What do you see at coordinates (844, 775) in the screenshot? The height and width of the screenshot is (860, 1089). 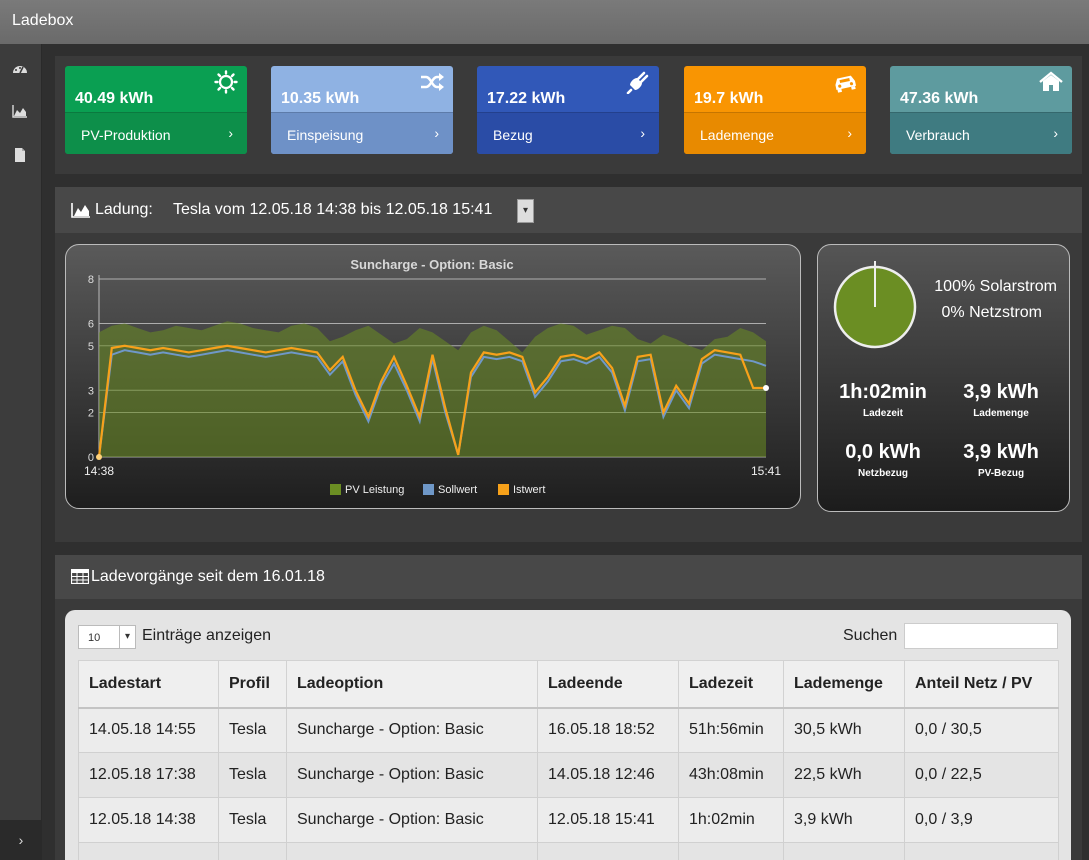 I see `cell-lademenge: 22,5 kWh` at bounding box center [844, 775].